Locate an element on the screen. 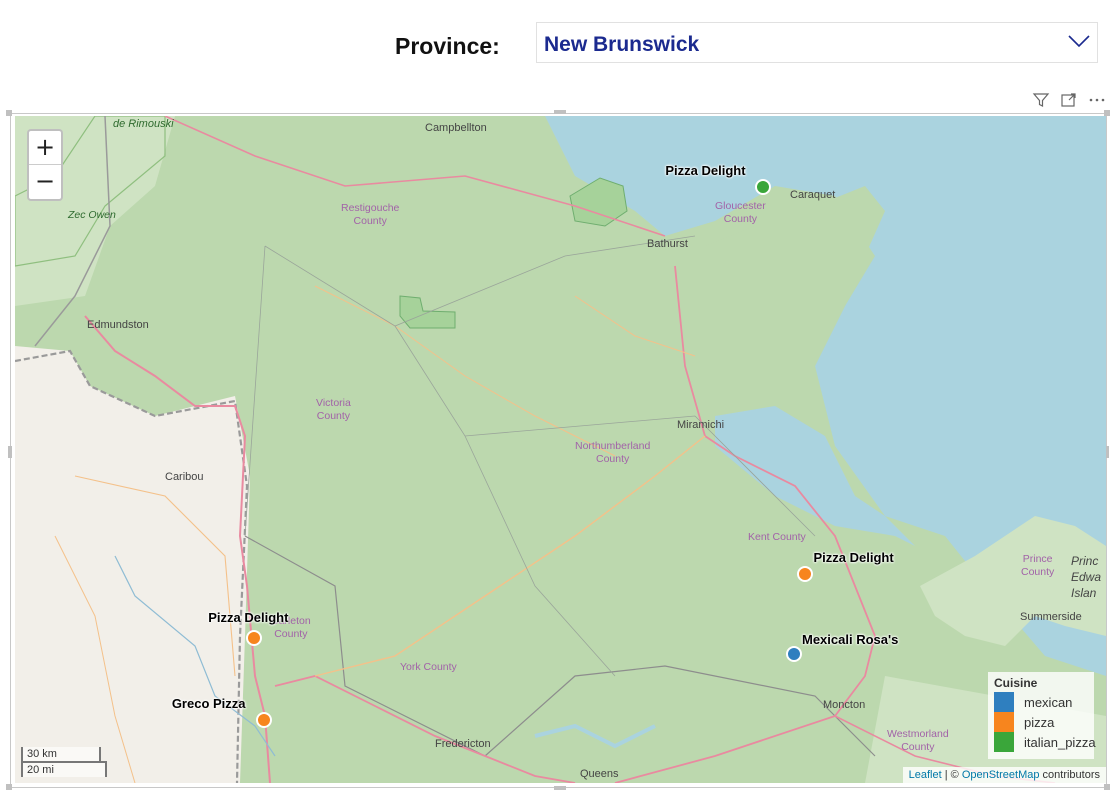 The width and height of the screenshot is (1116, 794). place-label-moncton: Moncton is located at coordinates (844, 705).